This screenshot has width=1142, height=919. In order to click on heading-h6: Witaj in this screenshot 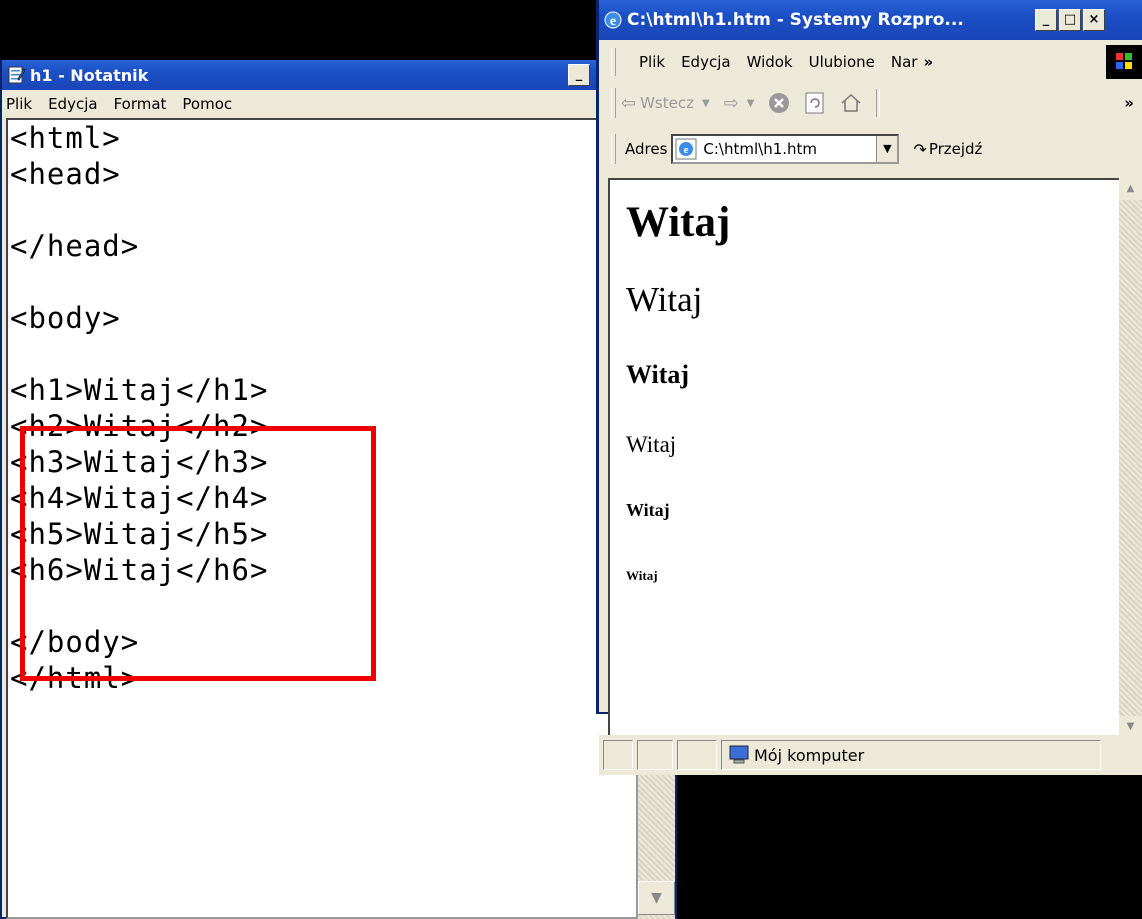, I will do `click(642, 575)`.